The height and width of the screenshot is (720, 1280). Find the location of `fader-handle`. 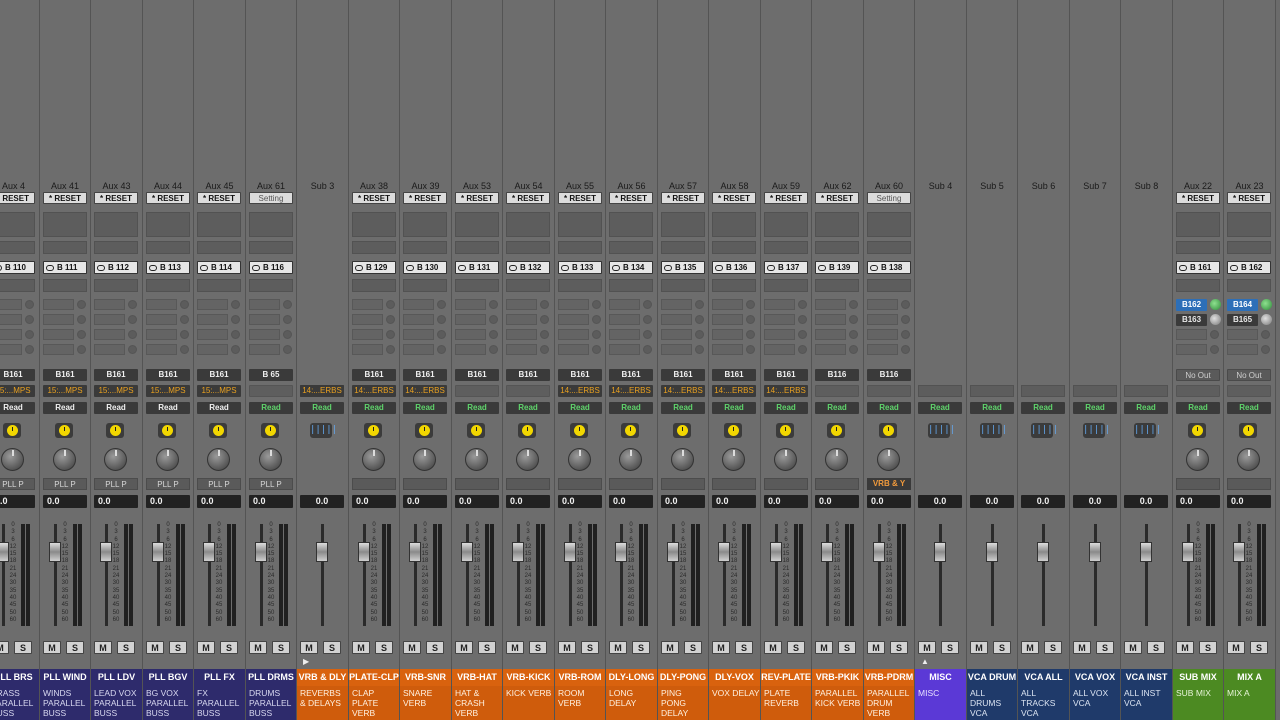

fader-handle is located at coordinates (1043, 552).